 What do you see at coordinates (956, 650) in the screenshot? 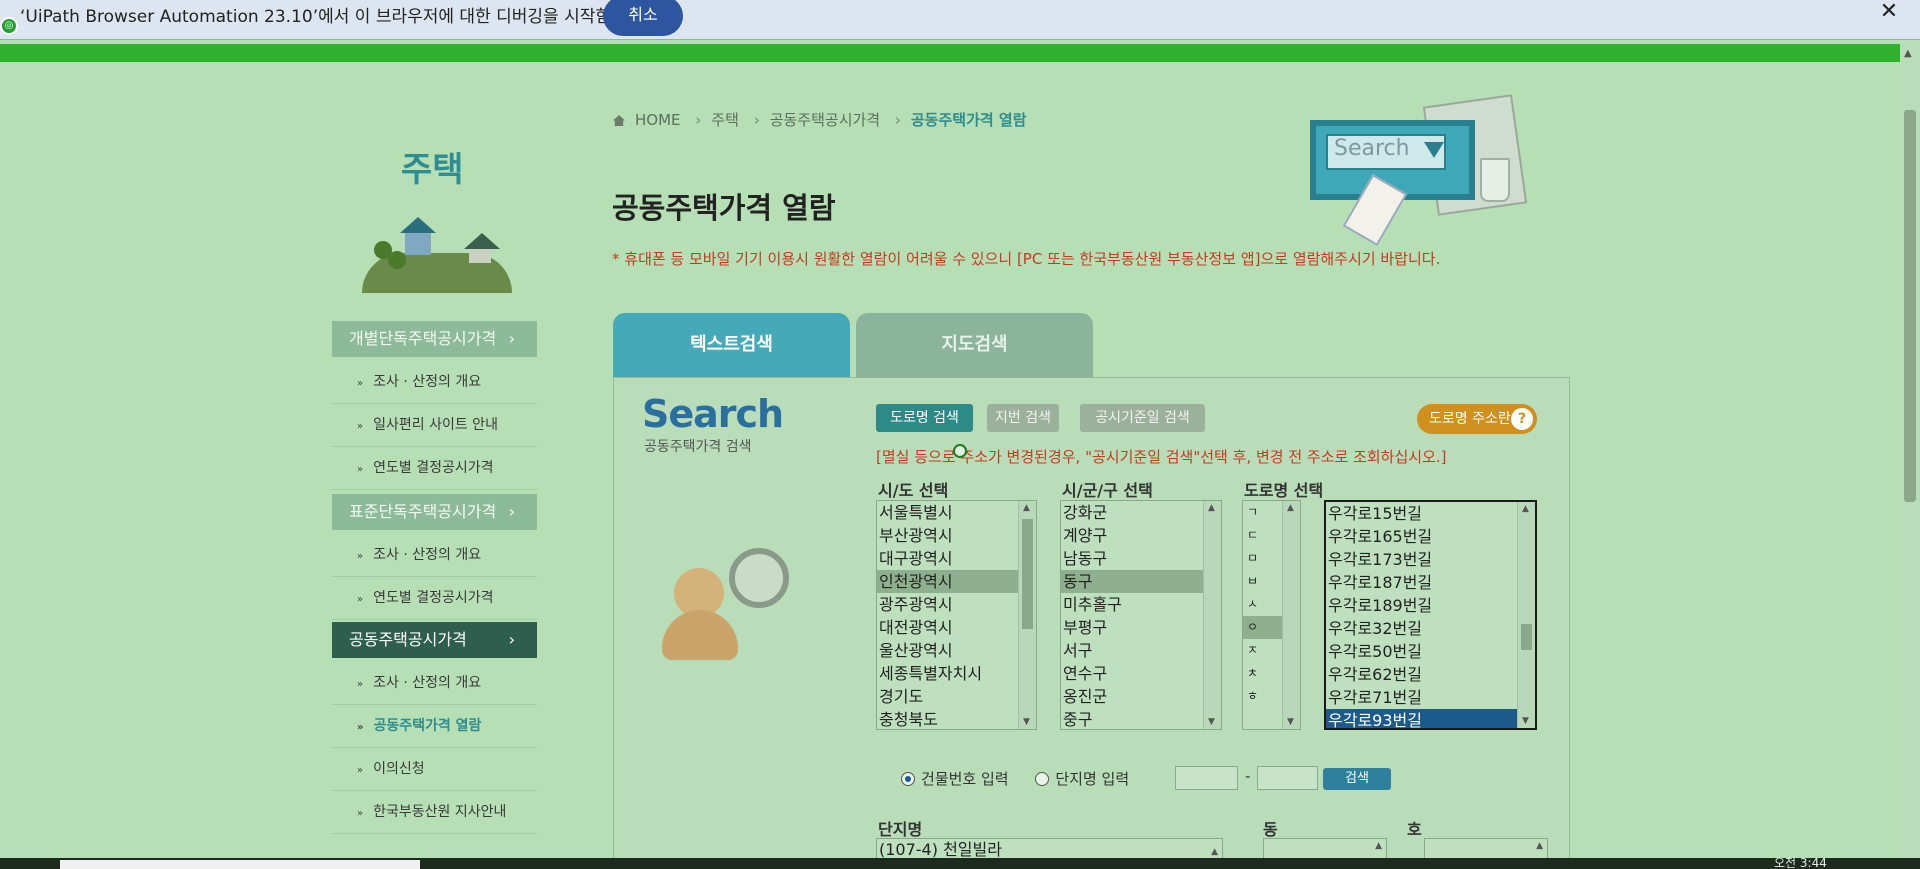
I see `sido-option: 울산광역시` at bounding box center [956, 650].